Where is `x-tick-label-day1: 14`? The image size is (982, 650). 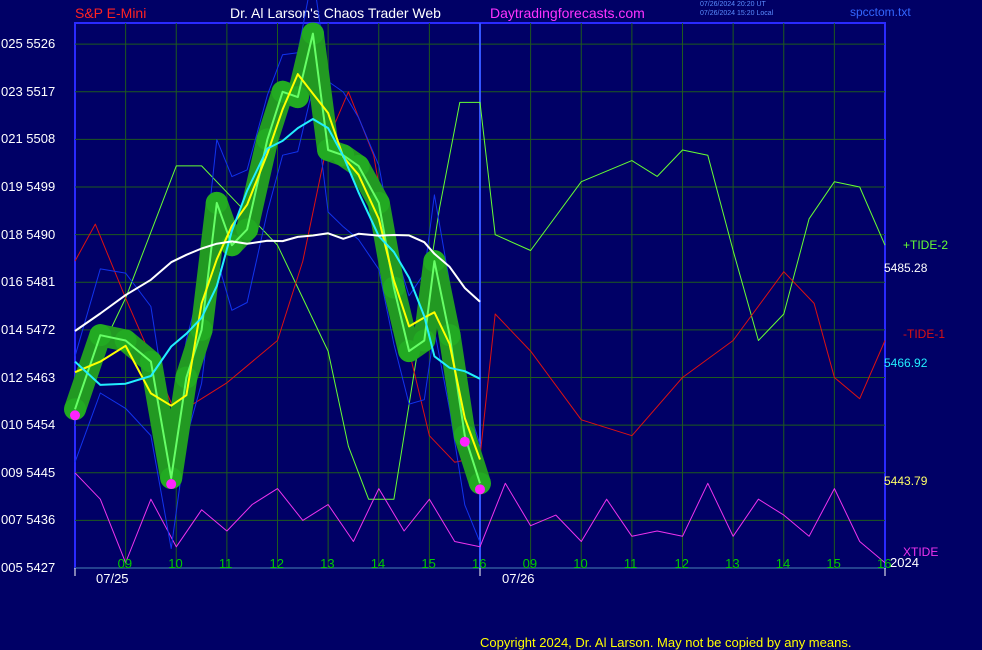 x-tick-label-day1: 14 is located at coordinates (378, 563).